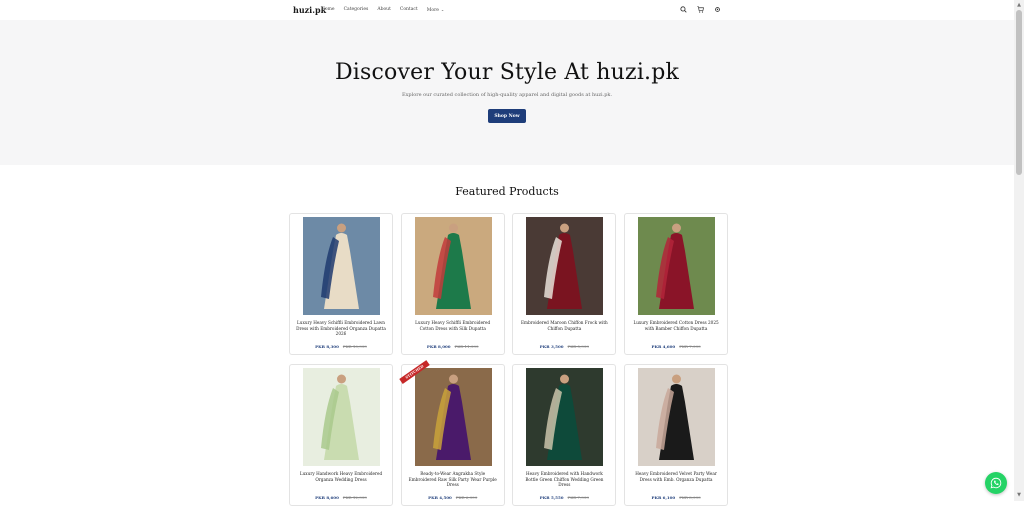  I want to click on product-price: PKR 4,600 PKR 7,999, so click(676, 346).